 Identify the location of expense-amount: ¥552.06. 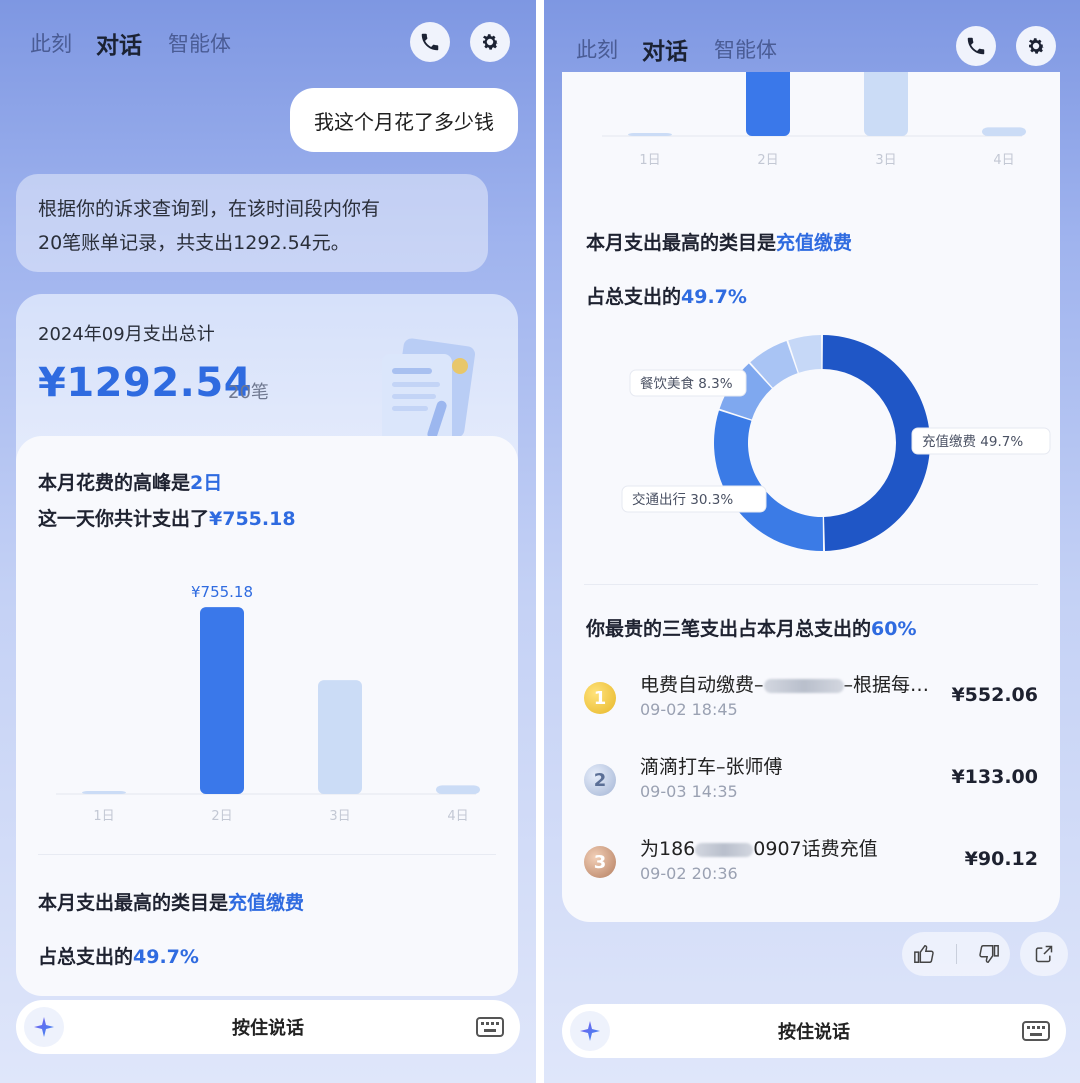
(994, 695).